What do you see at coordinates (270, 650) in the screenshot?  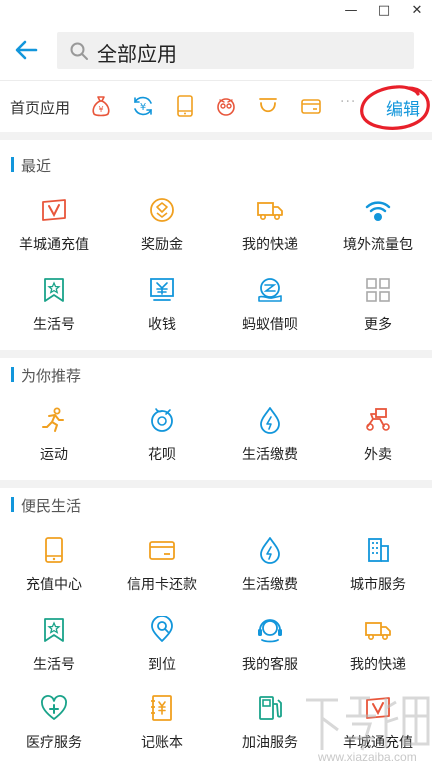 I see `app-customer-service: 我的客服` at bounding box center [270, 650].